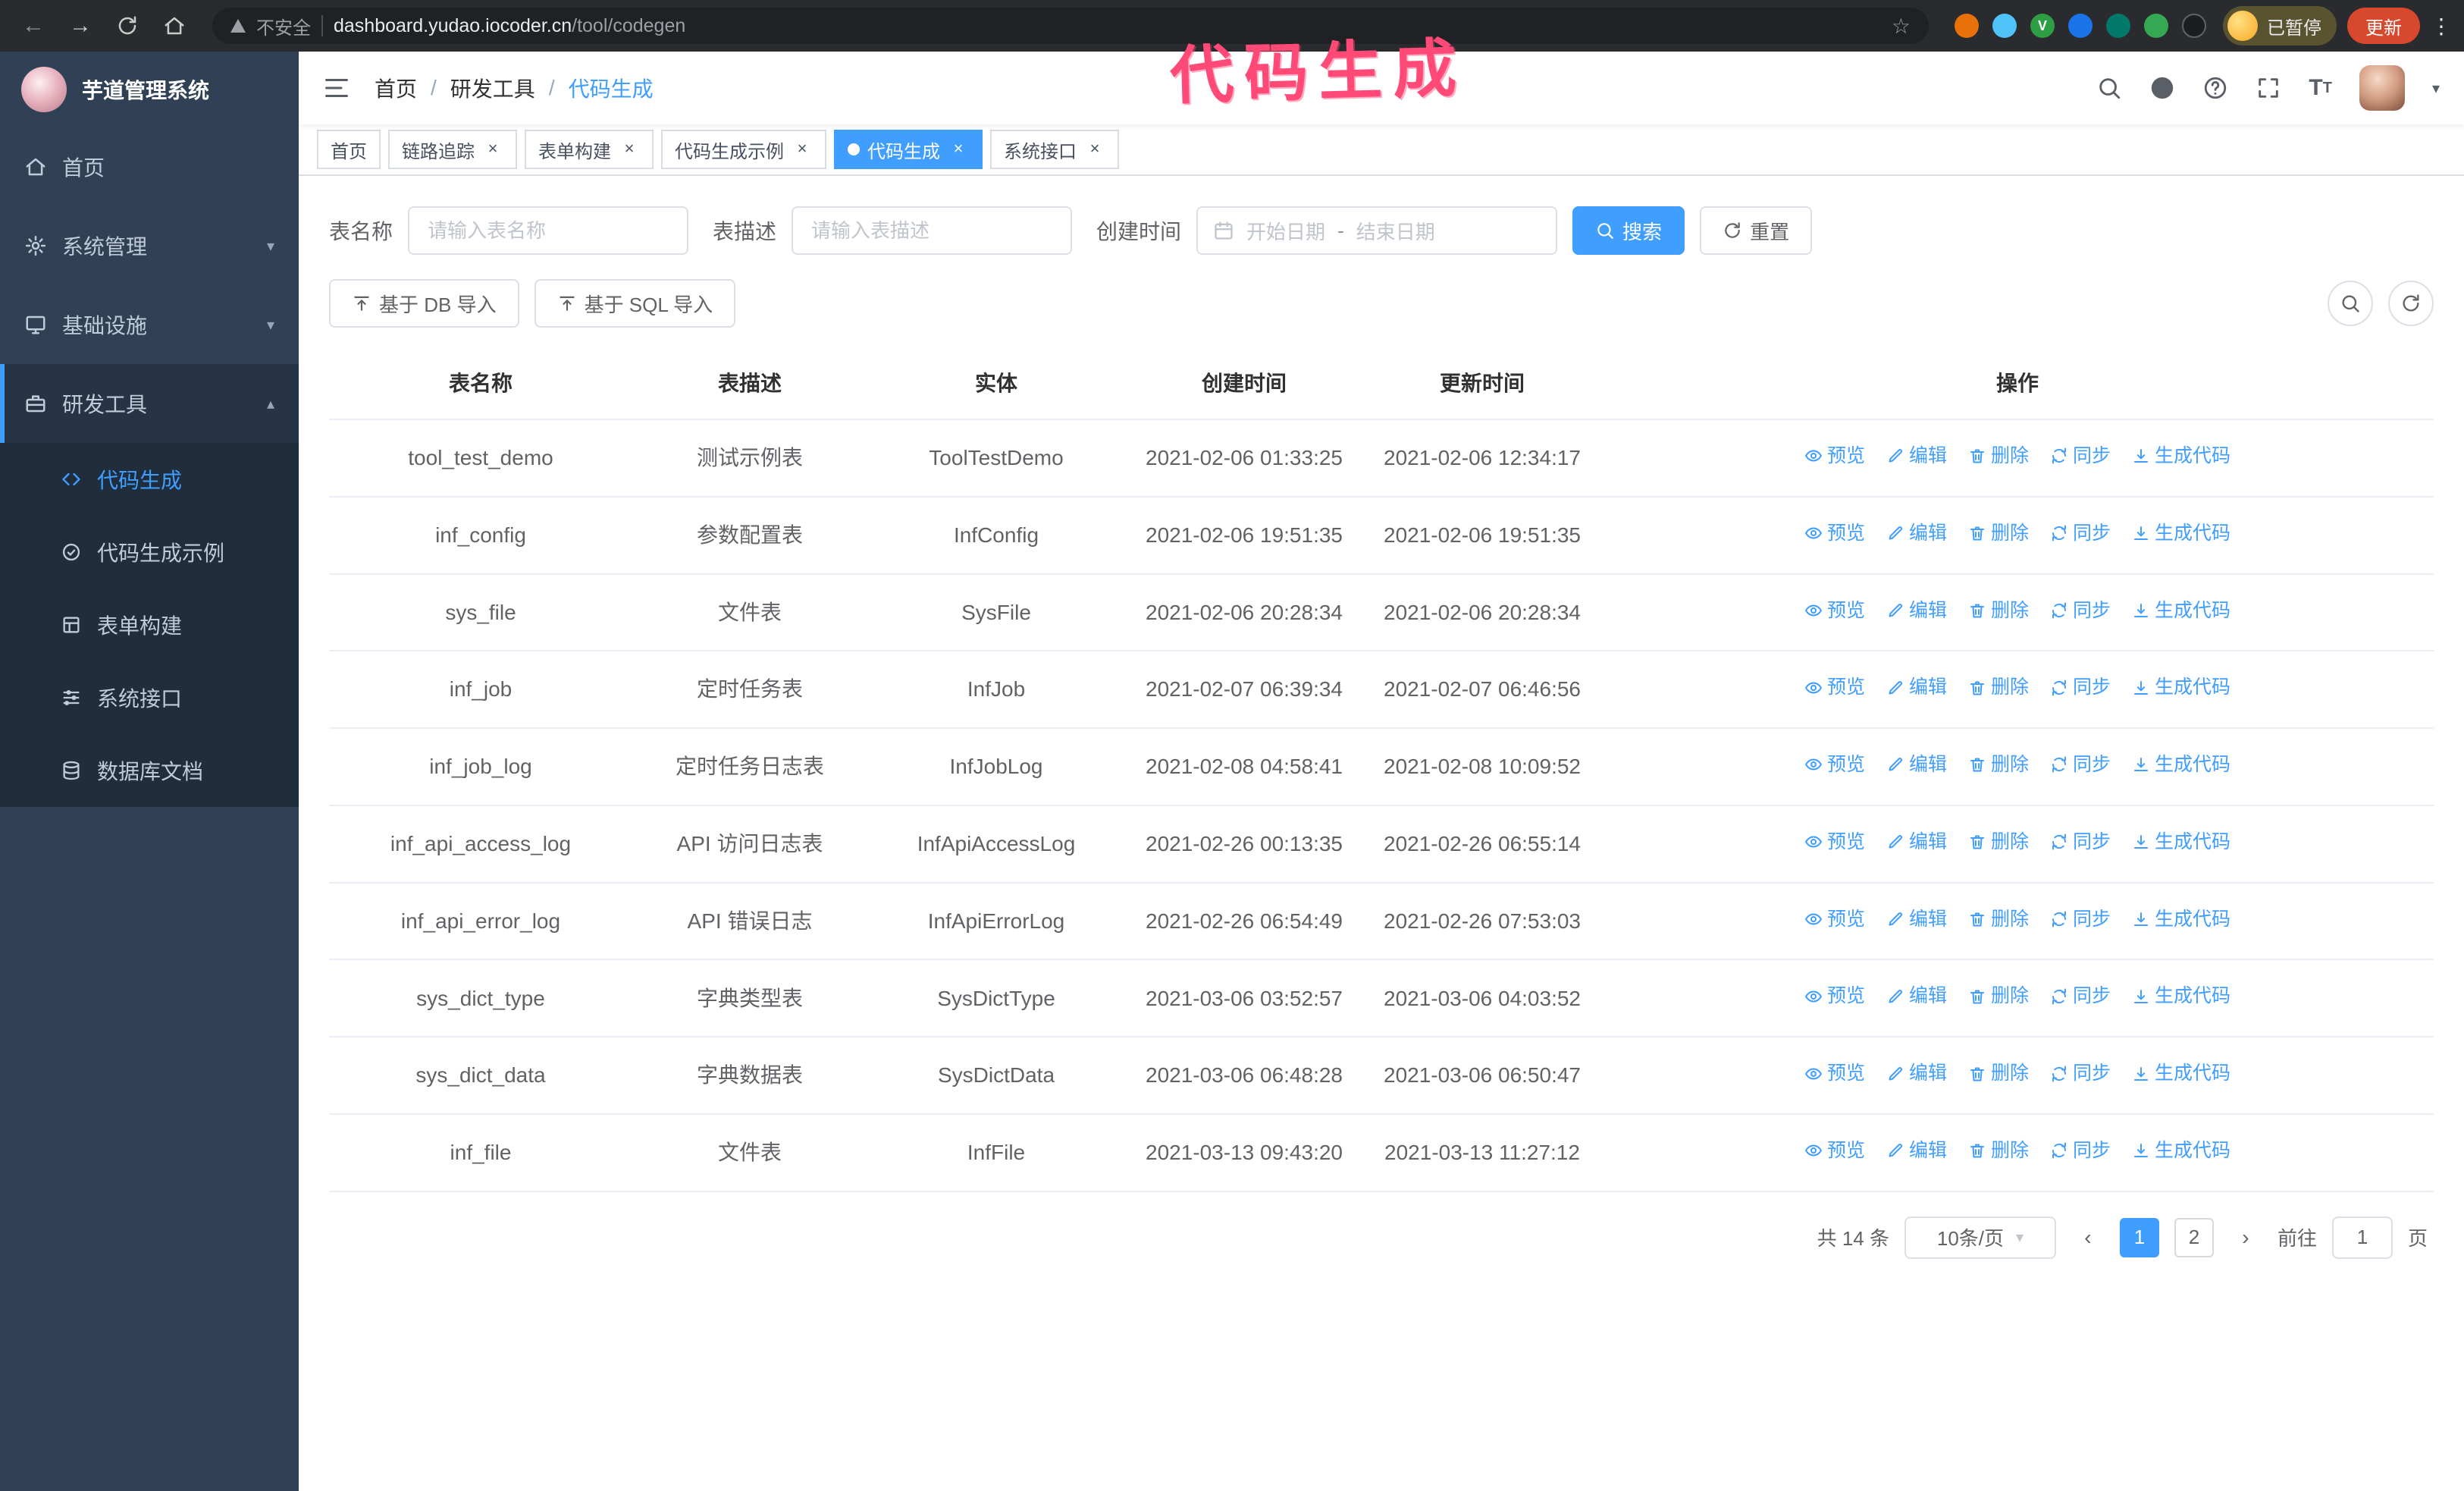  I want to click on sidebar-item-form-builder: 表单构建, so click(150, 625).